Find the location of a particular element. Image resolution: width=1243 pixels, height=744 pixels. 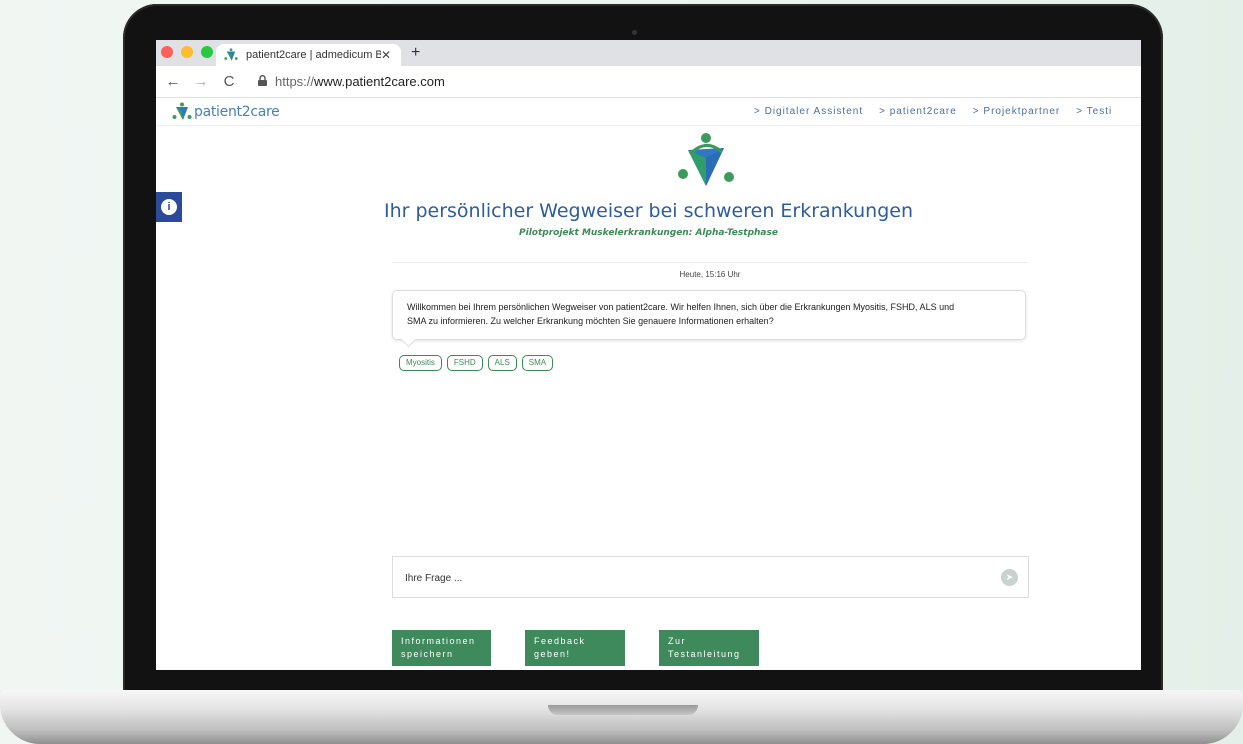

close-tab-icon: ✕ is located at coordinates (388, 55).